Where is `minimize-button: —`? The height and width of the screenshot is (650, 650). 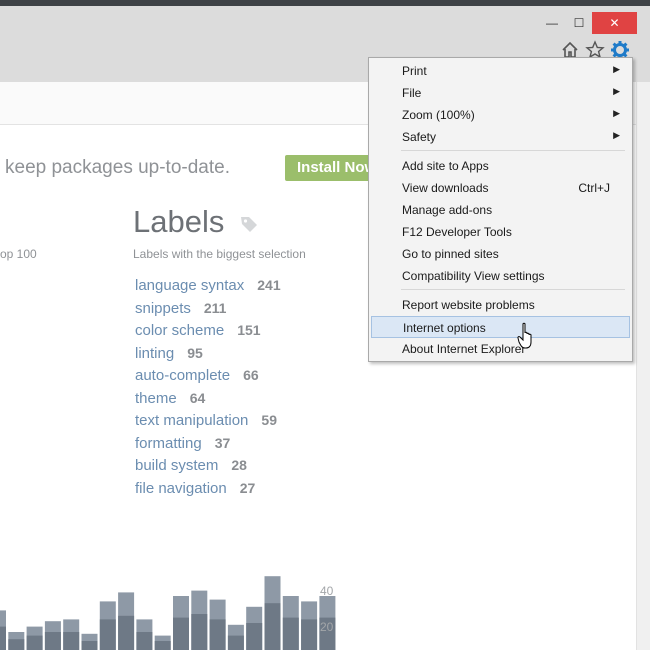
minimize-button: — is located at coordinates (552, 23).